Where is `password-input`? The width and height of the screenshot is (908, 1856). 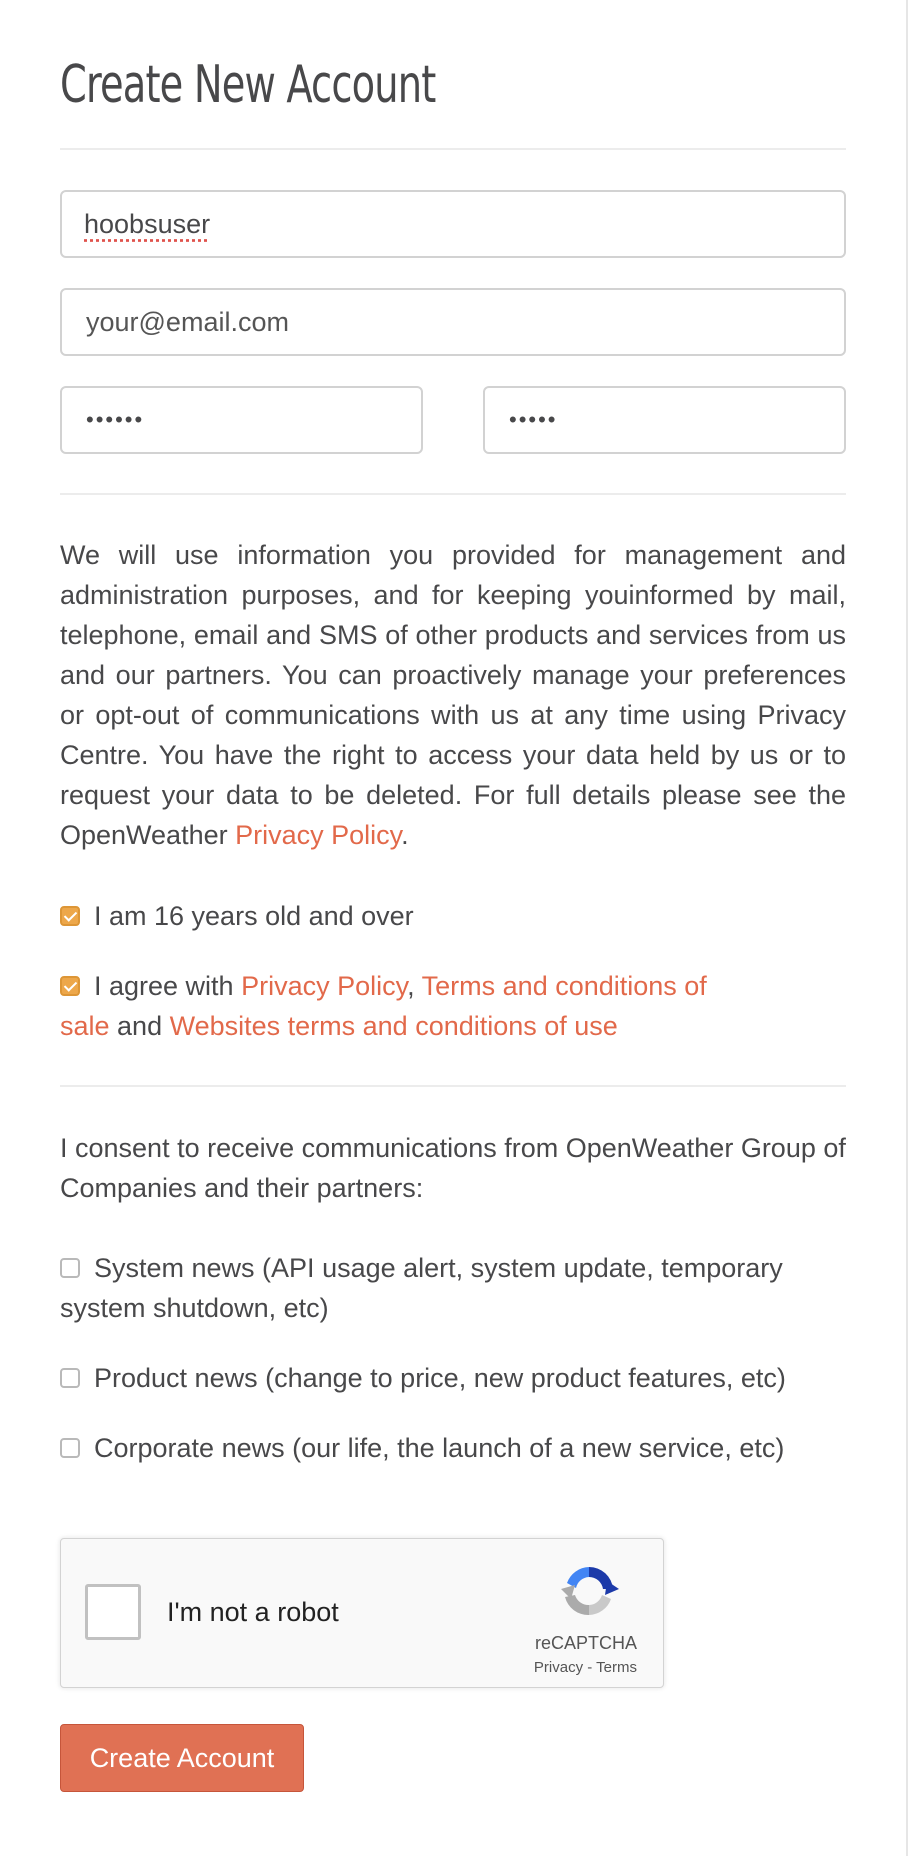
password-input is located at coordinates (241, 420).